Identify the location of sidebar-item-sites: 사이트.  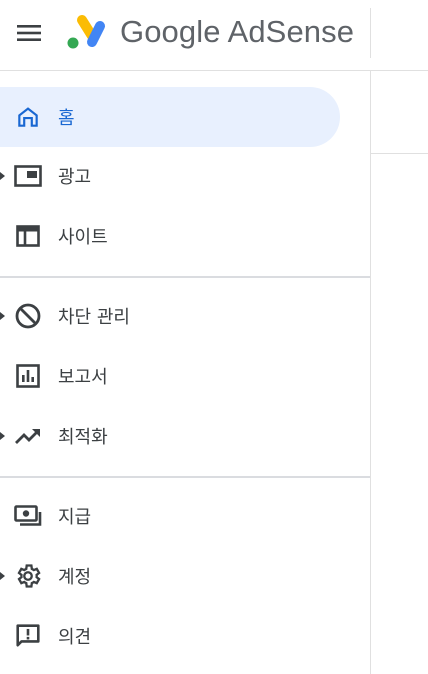
(170, 236).